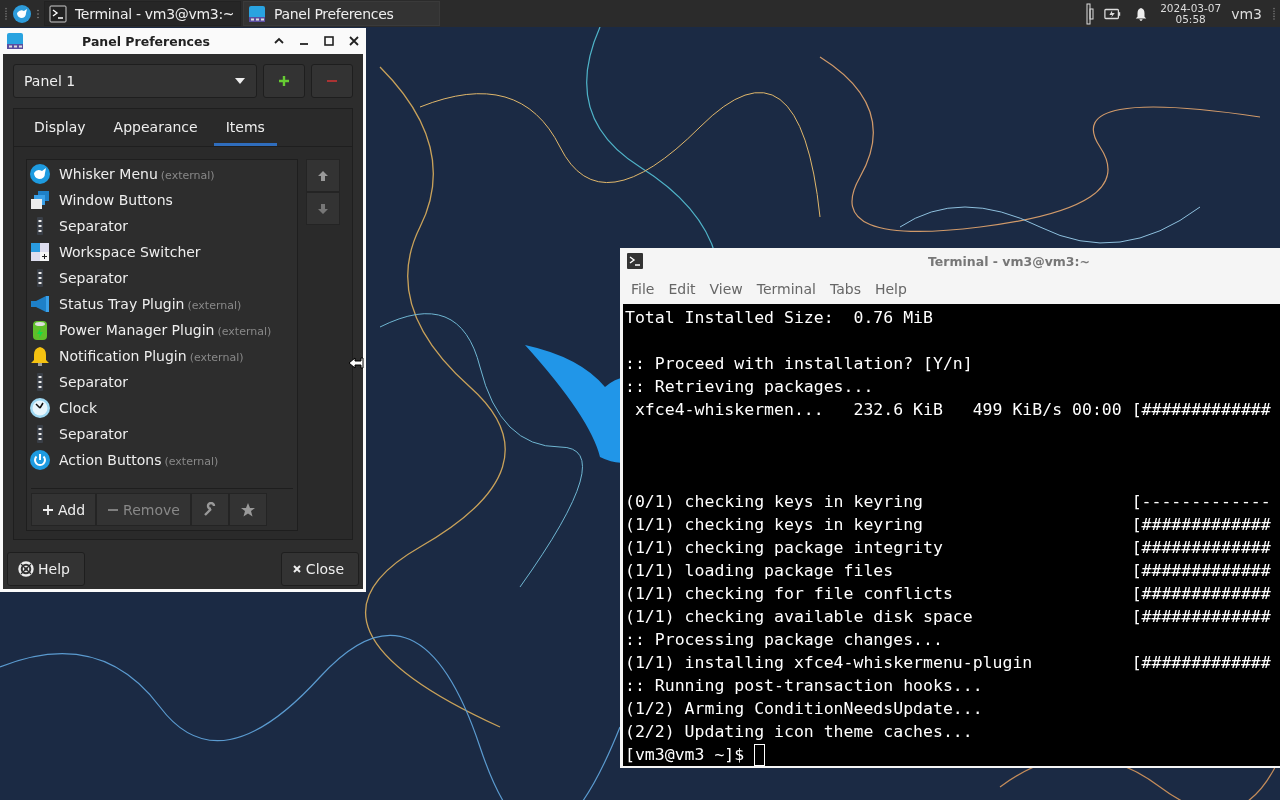 This screenshot has width=1280, height=800. I want to click on shell-prompt: [vm3@vm3 ~]$, so click(685, 755).